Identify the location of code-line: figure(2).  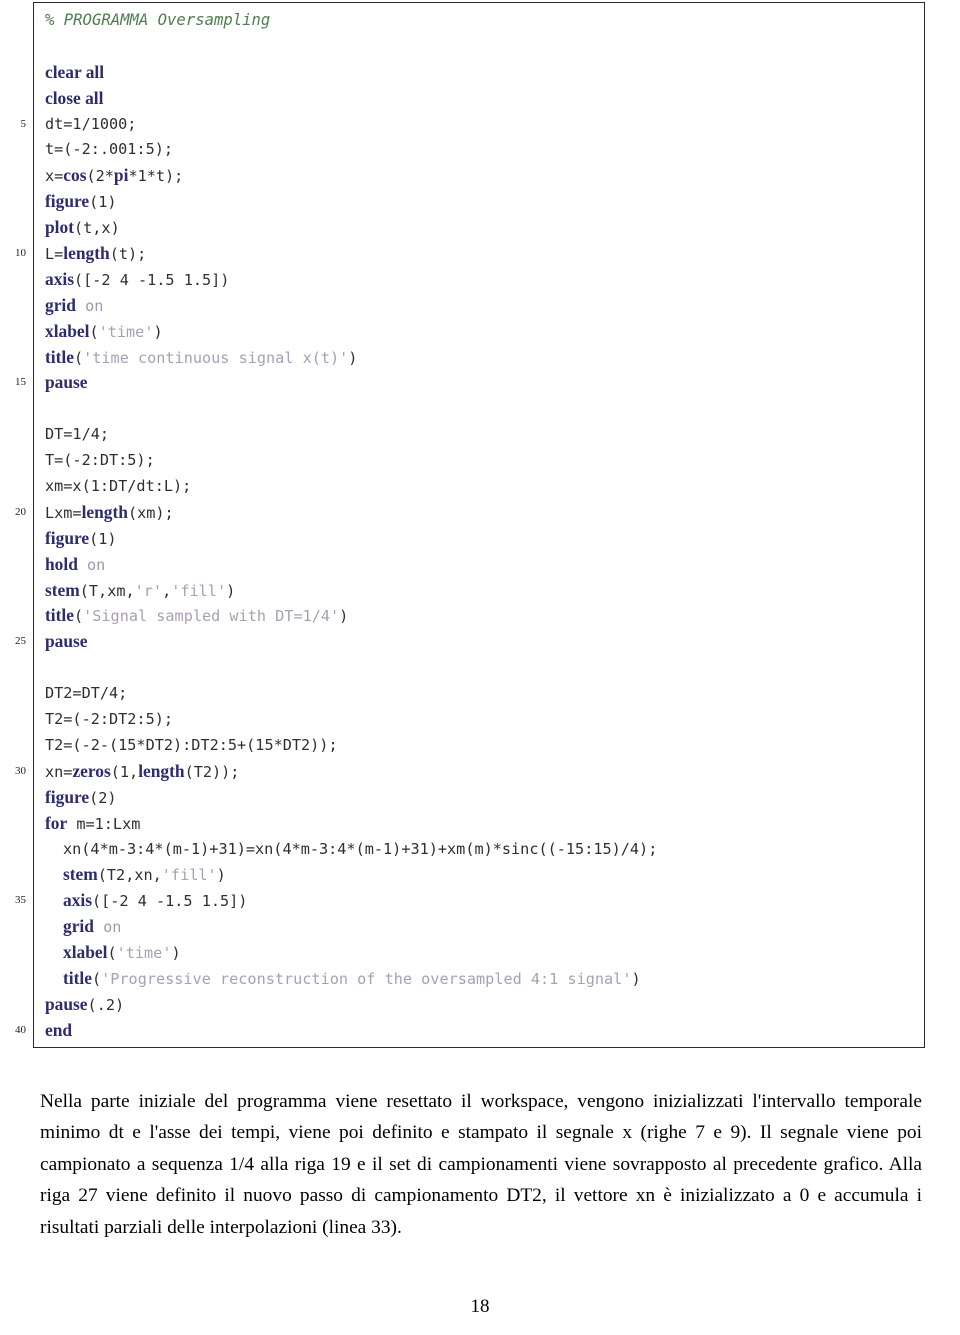
(480, 798).